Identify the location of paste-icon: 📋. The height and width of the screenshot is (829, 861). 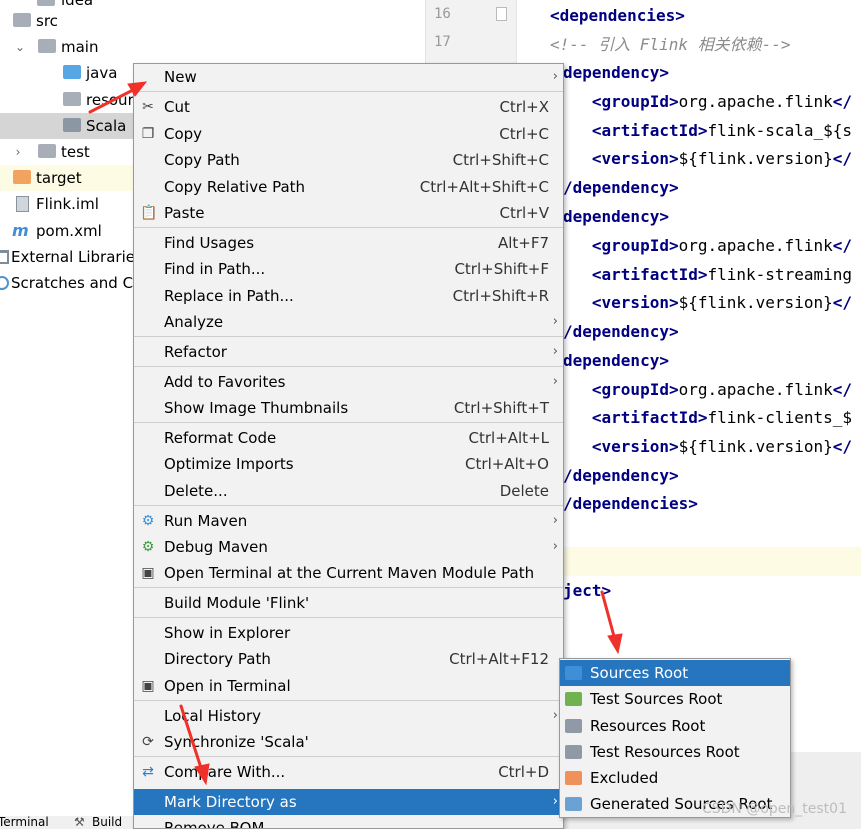
(149, 213).